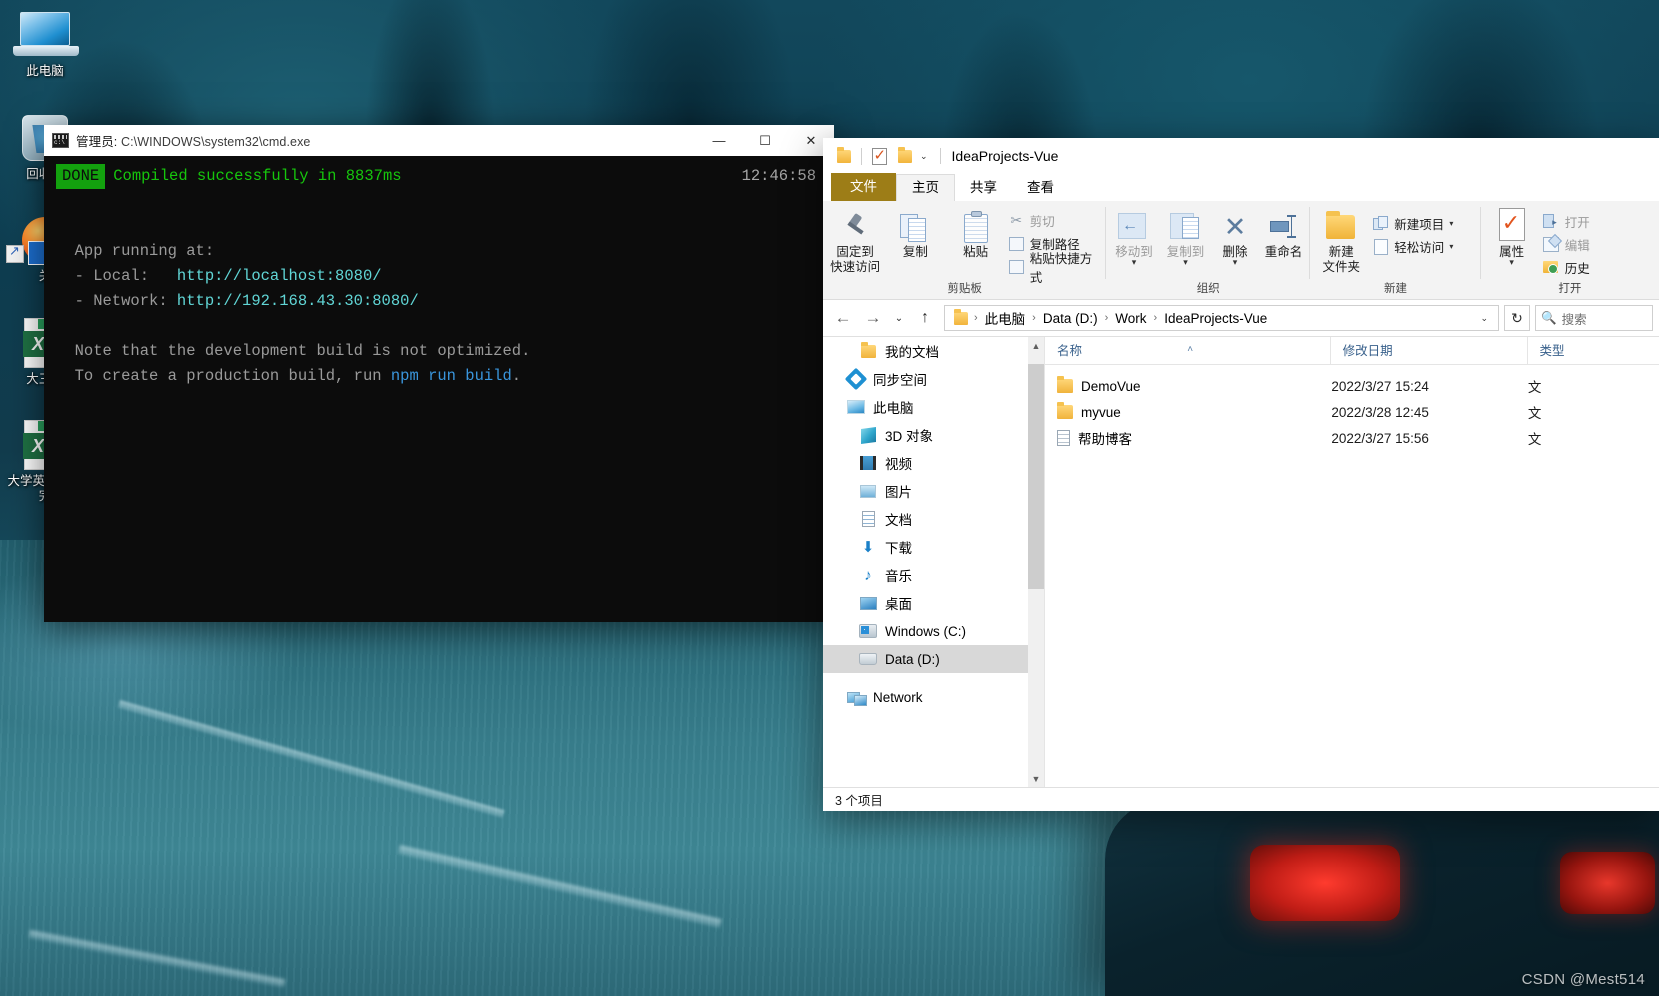 The height and width of the screenshot is (996, 1659). What do you see at coordinates (215, 142) in the screenshot?
I see `cmd-title-path: C:\WINDOWS\system32\cmd.exe` at bounding box center [215, 142].